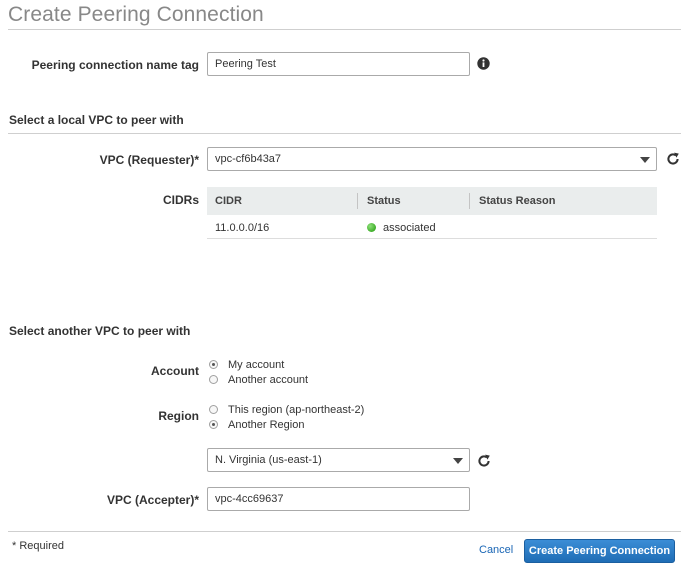 The width and height of the screenshot is (681, 564). What do you see at coordinates (180, 200) in the screenshot?
I see `cidrs-label: CIDRs` at bounding box center [180, 200].